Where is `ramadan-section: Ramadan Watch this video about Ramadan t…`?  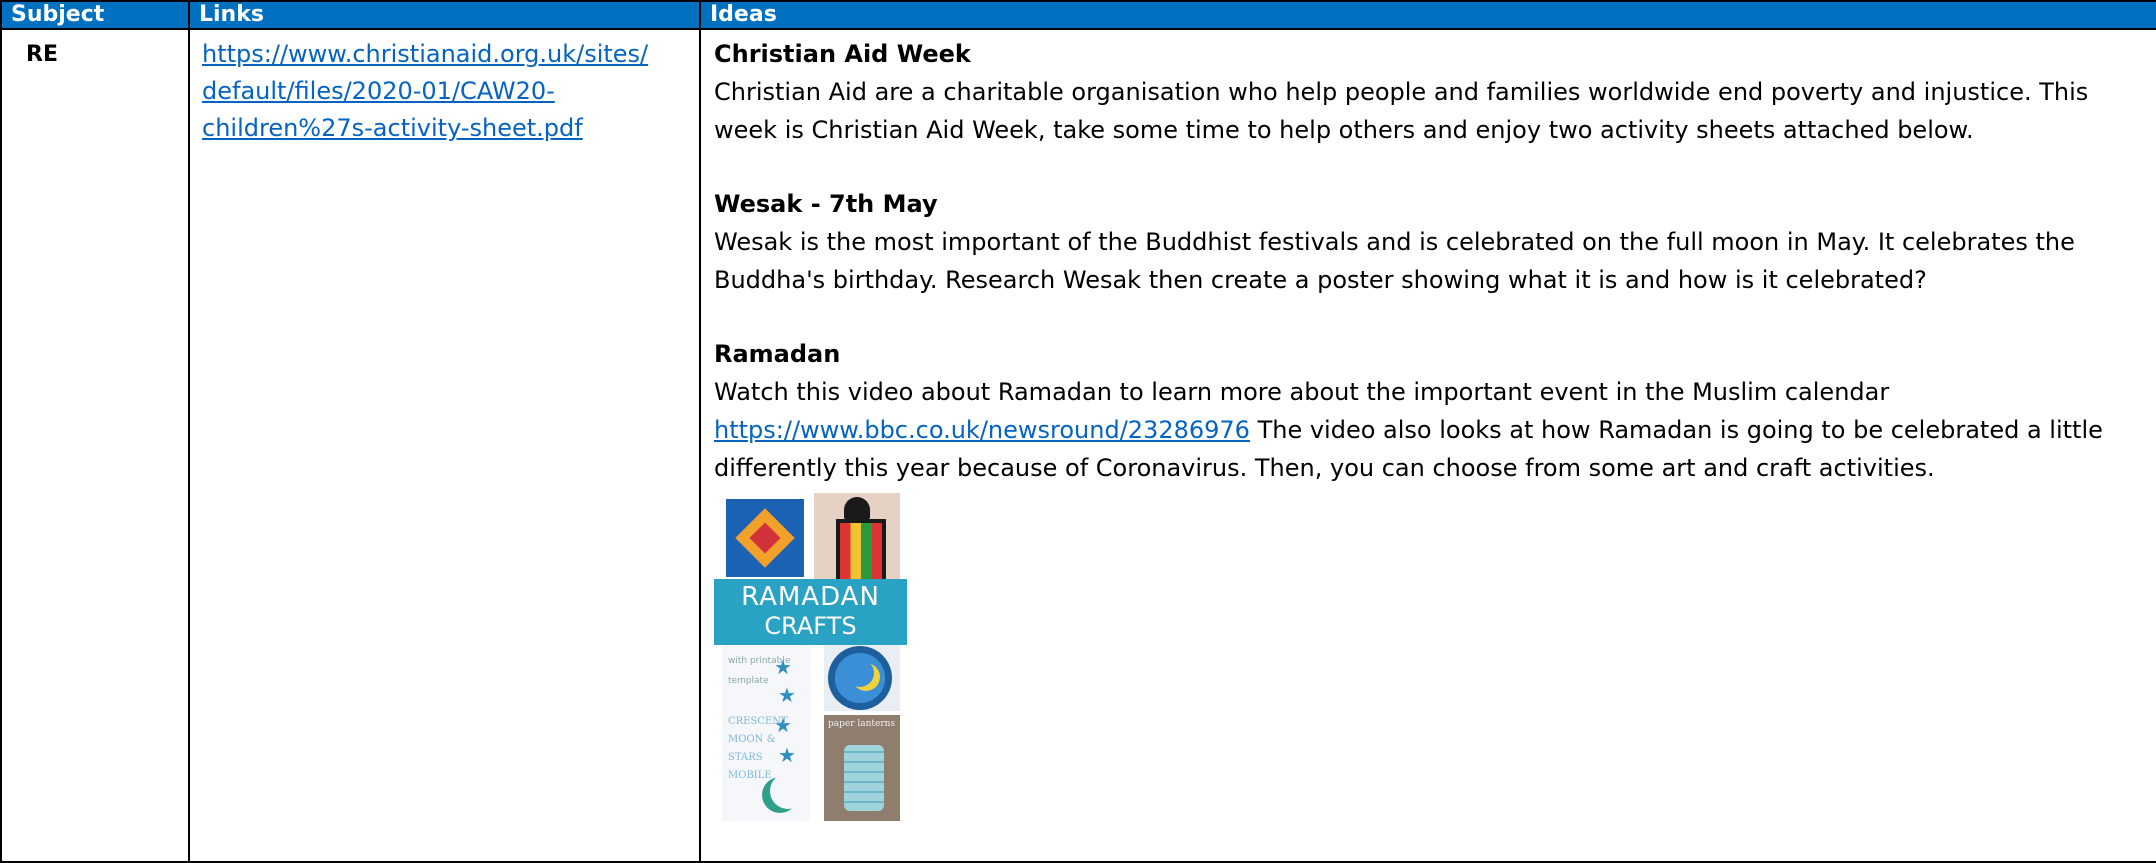
ramadan-section: Ramadan Watch this video about Ramadan t… is located at coordinates (1435, 411).